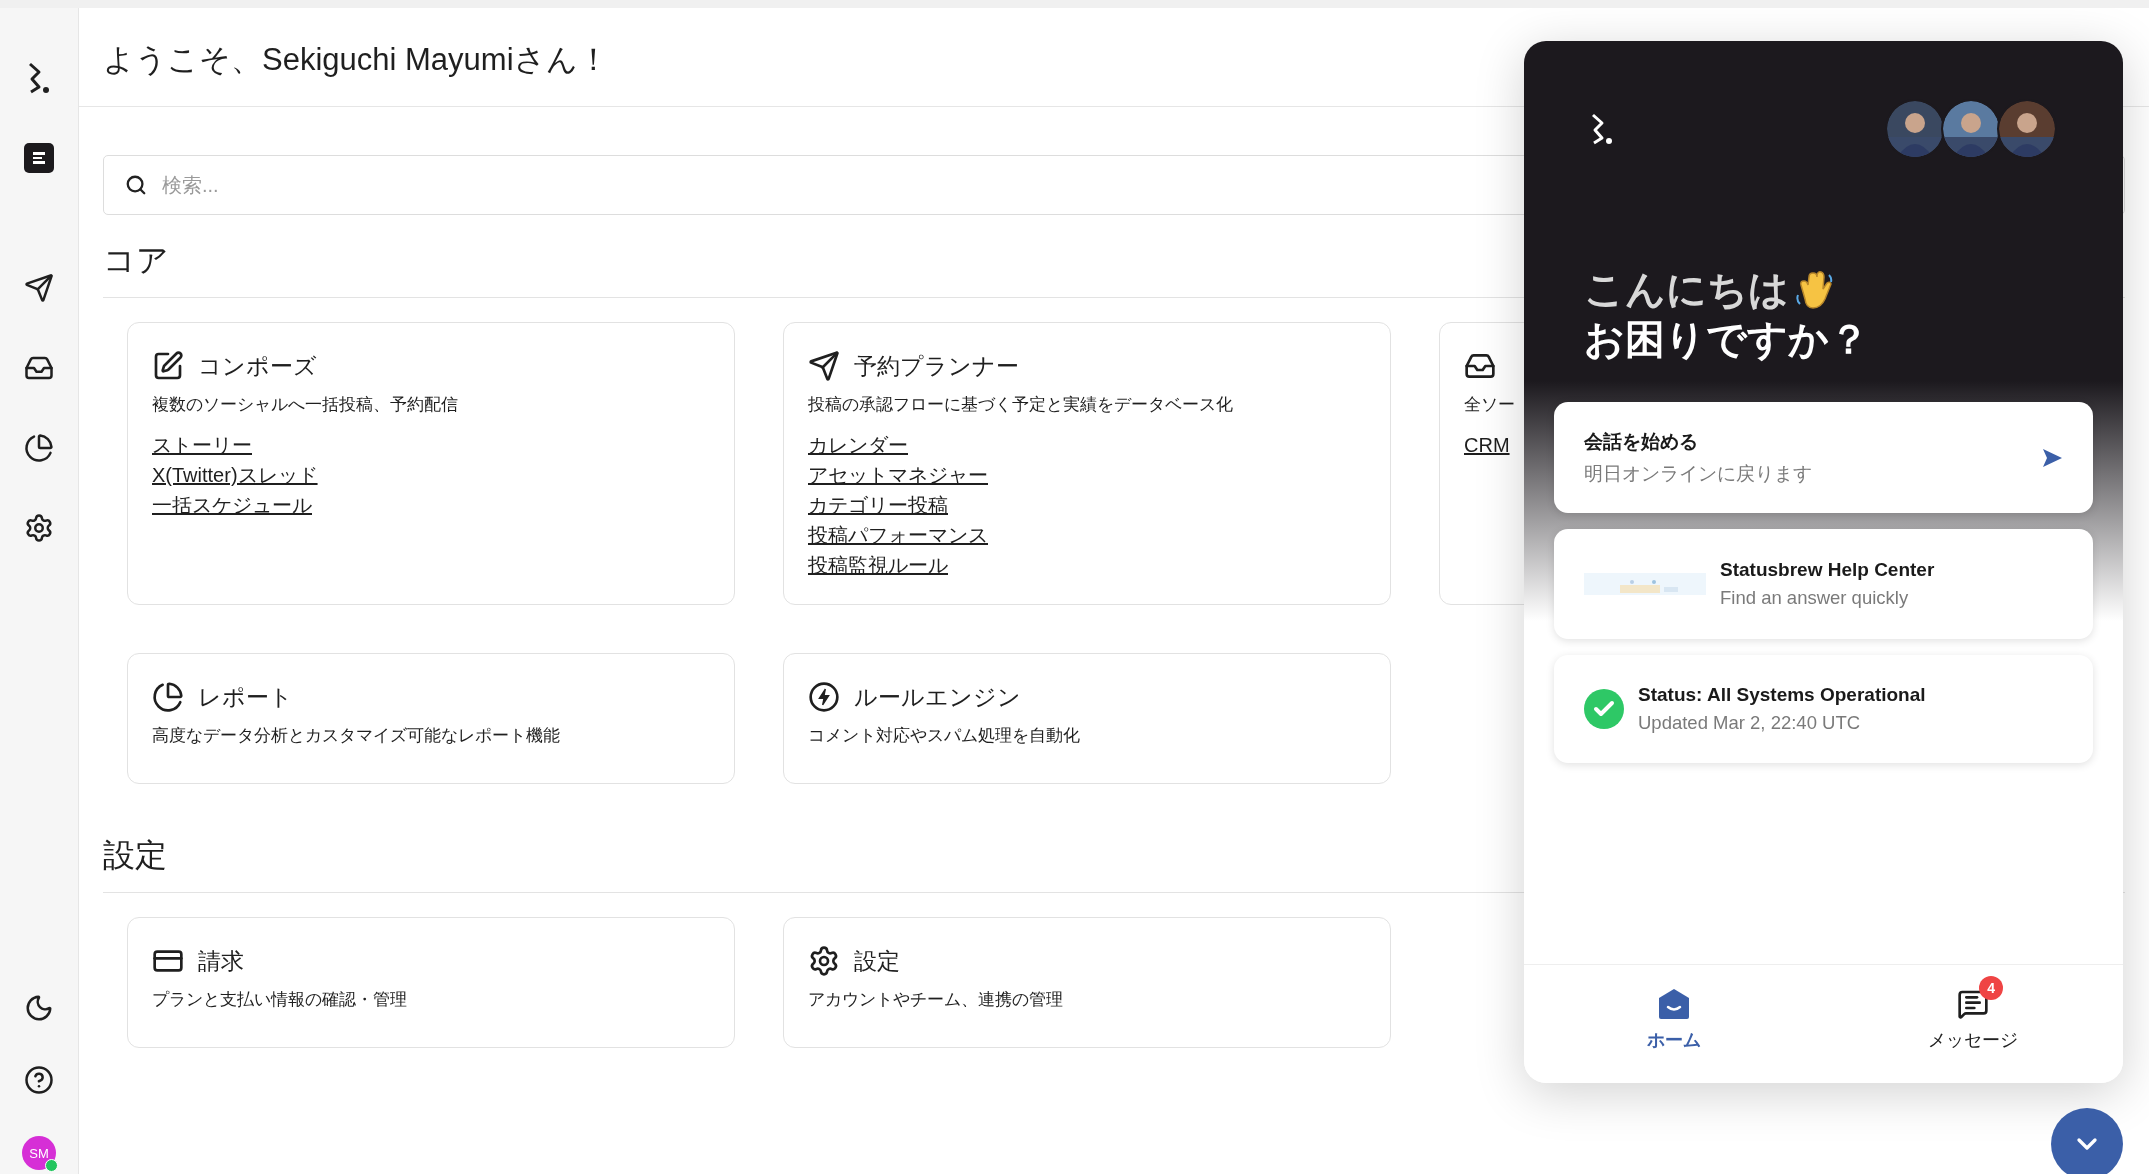 This screenshot has width=2149, height=1174. What do you see at coordinates (878, 565) in the screenshot?
I see `feature-link: 投稿監視ルール` at bounding box center [878, 565].